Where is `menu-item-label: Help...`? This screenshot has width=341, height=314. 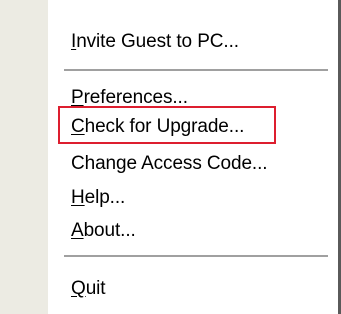 menu-item-label: Help... is located at coordinates (98, 197).